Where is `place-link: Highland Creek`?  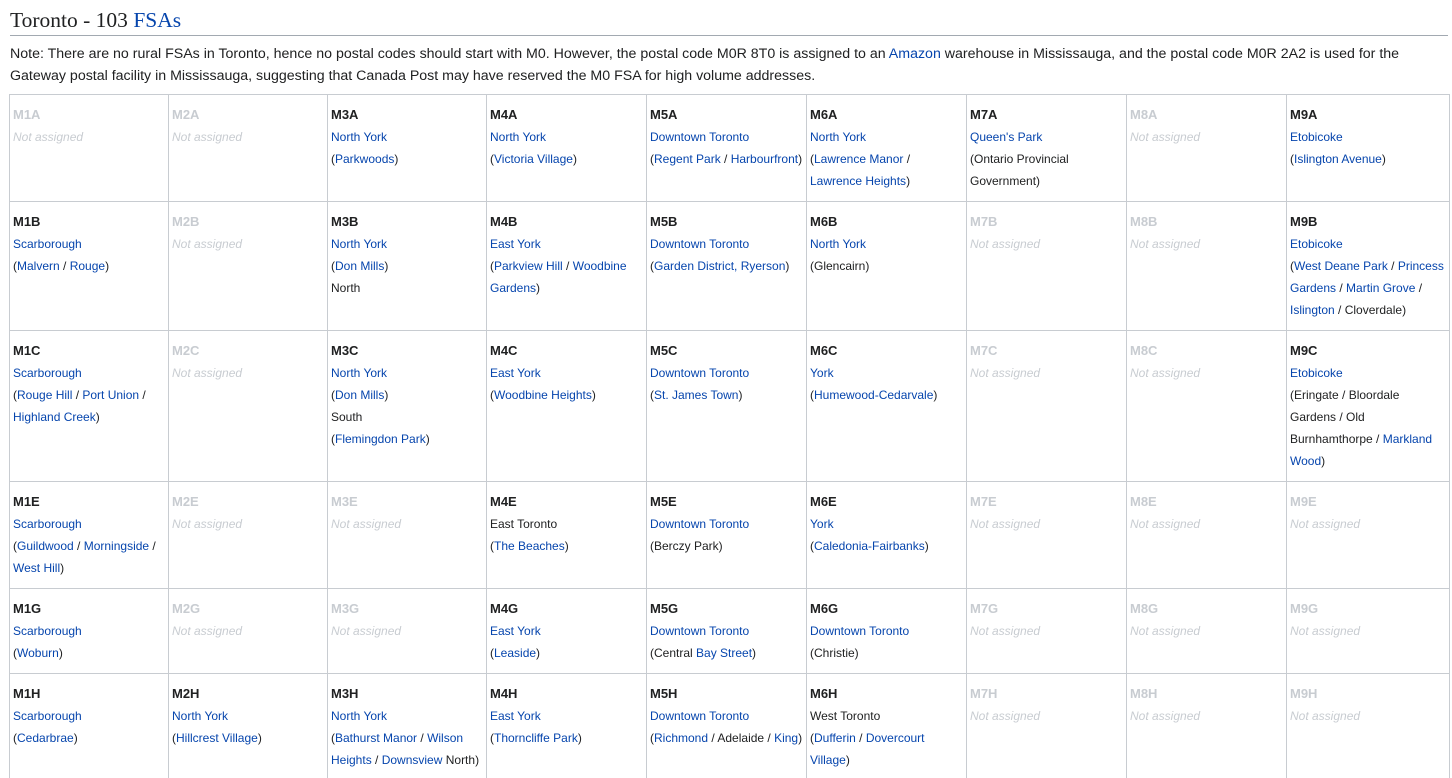 place-link: Highland Creek is located at coordinates (54, 417).